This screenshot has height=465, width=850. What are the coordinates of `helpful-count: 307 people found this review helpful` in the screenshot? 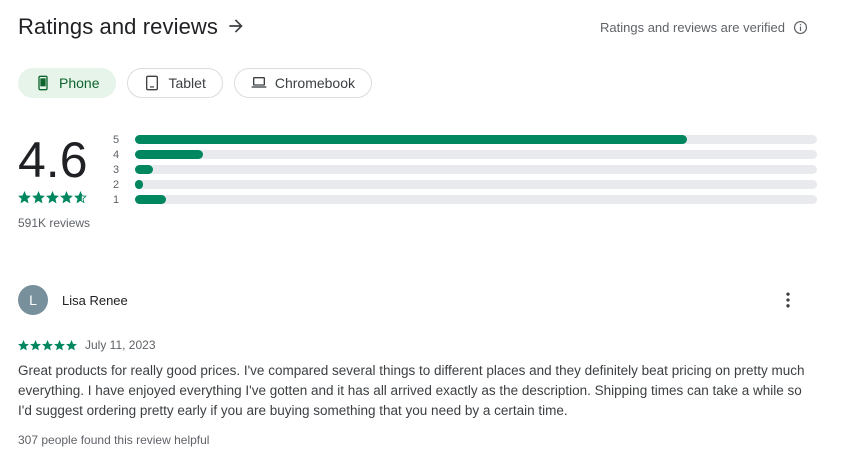 It's located at (114, 440).